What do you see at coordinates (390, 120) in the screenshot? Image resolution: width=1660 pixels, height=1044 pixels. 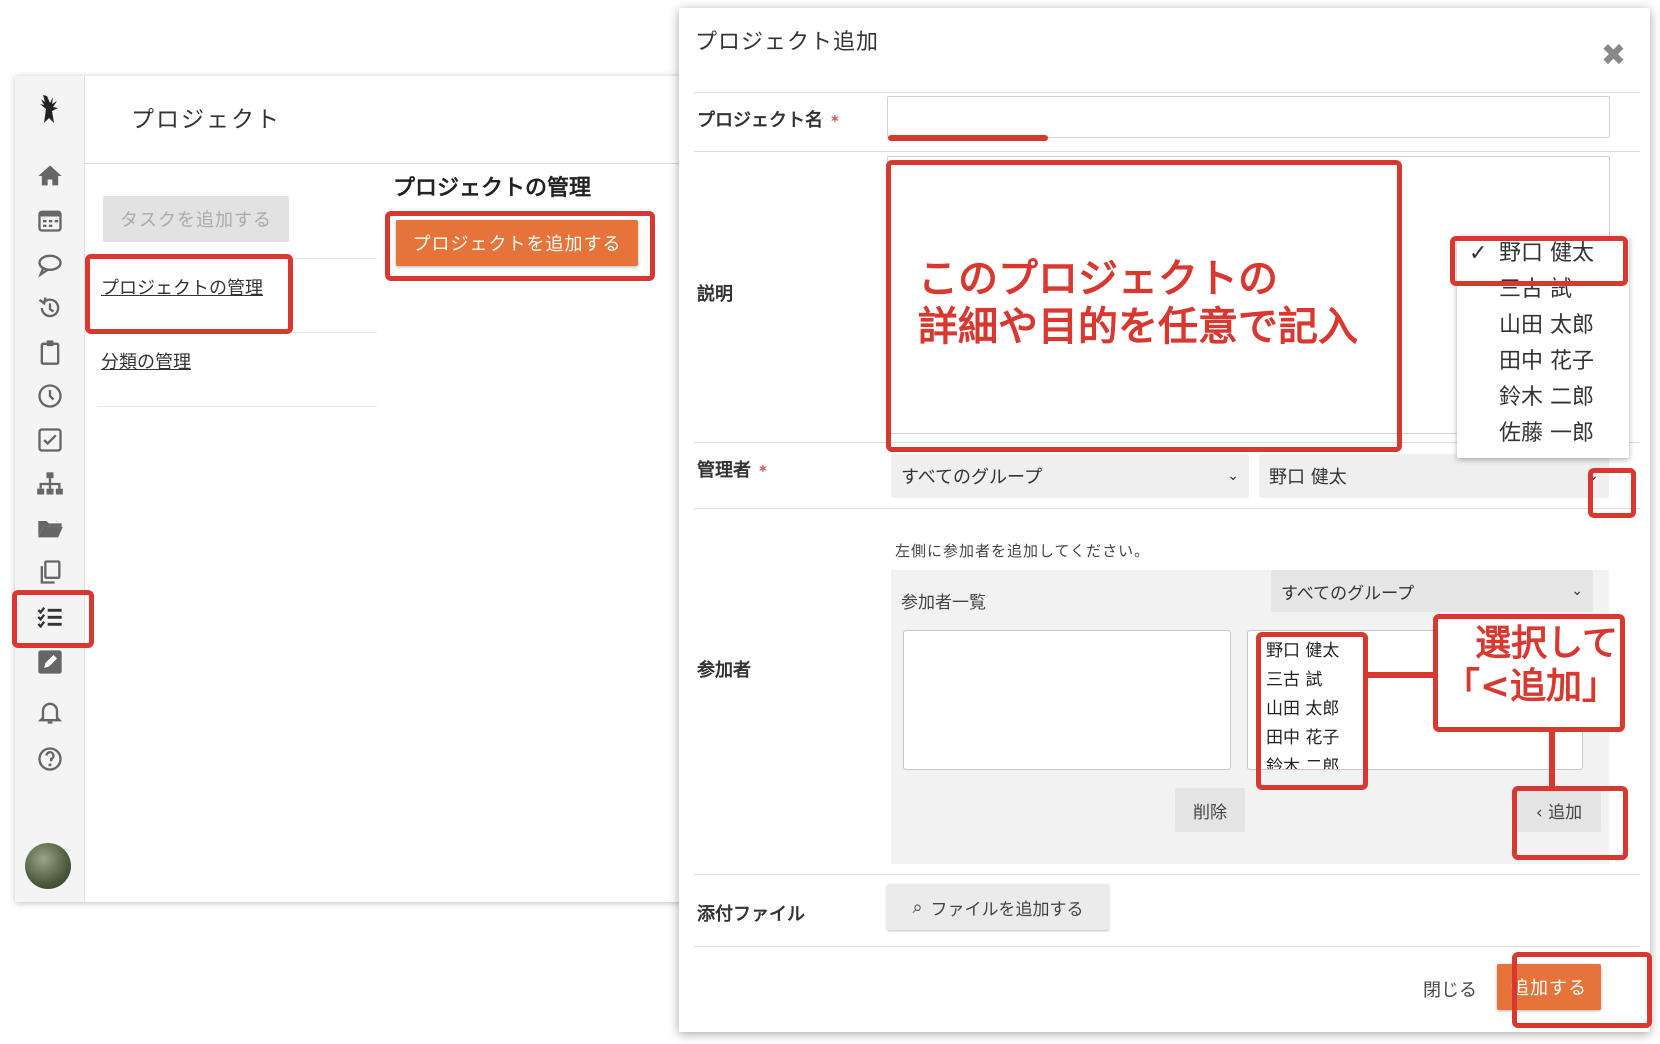 I see `app-header: プロジェクト` at bounding box center [390, 120].